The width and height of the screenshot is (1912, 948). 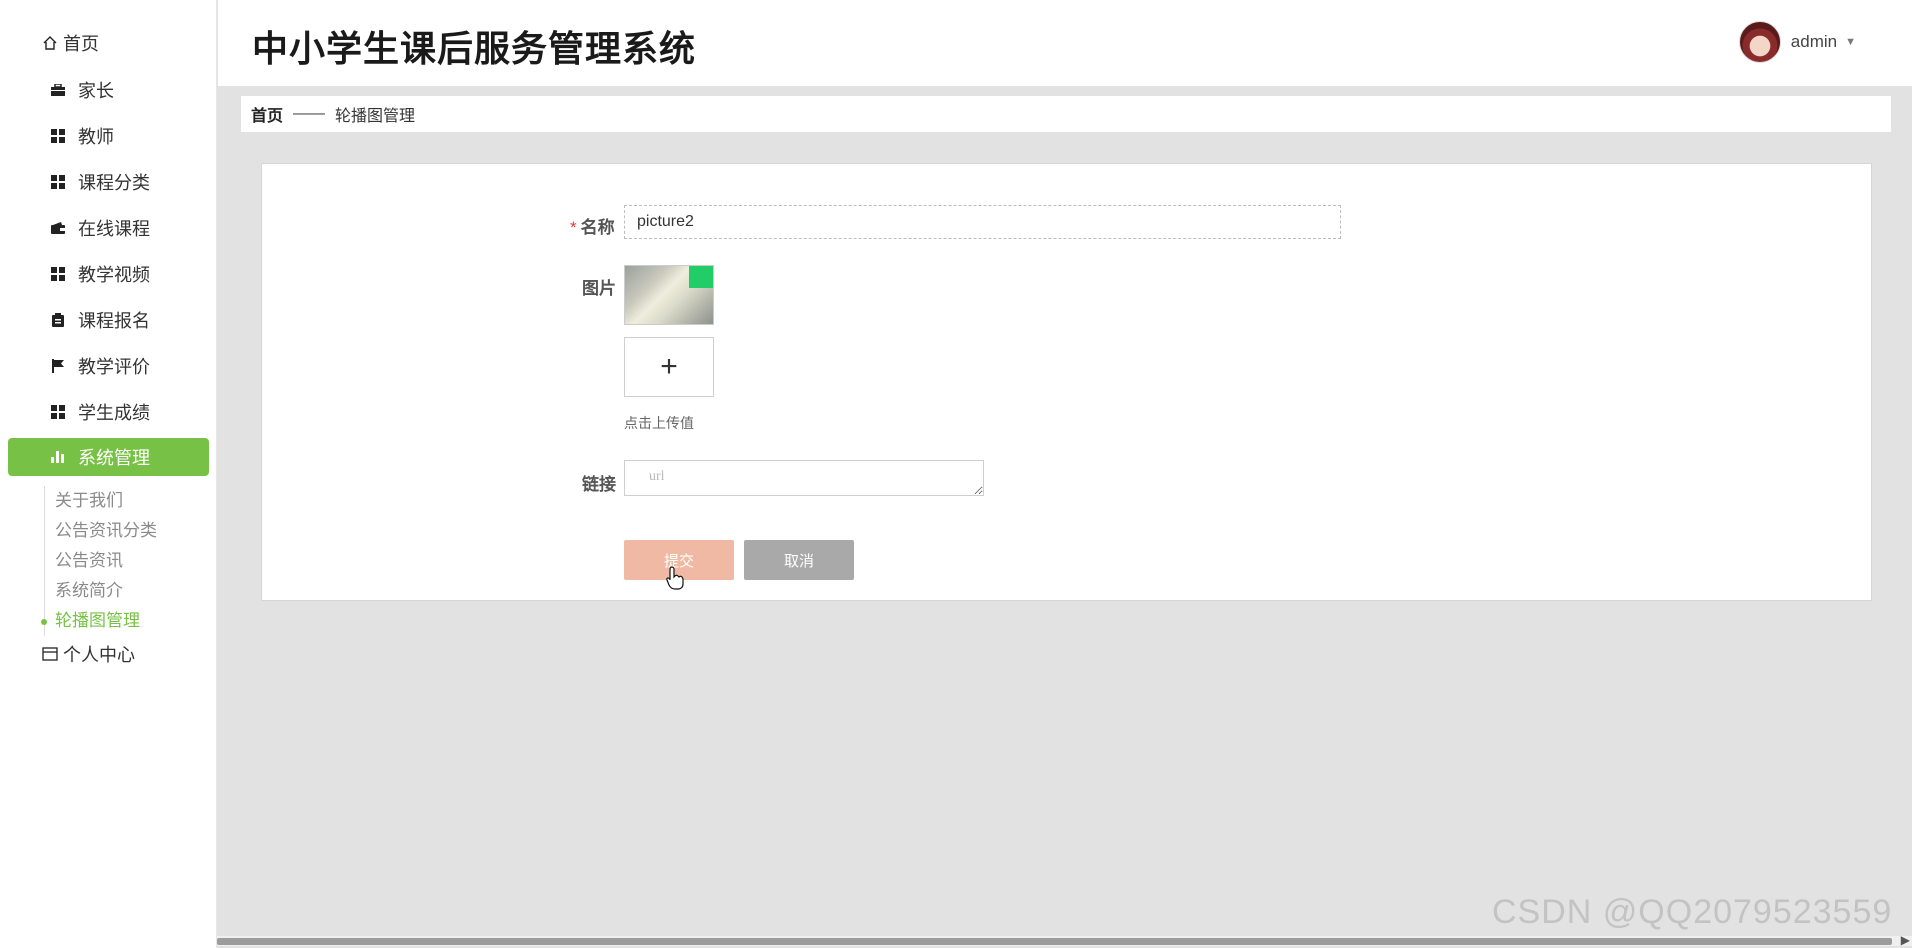 I want to click on sidebar-item-course-category: 课程分类, so click(x=108, y=182).